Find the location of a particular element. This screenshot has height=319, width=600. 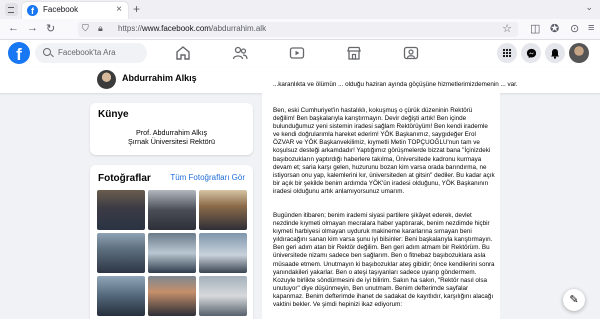

photos-card: Fotoğraflar Tüm Fotoğrafları Gör is located at coordinates (171, 242).